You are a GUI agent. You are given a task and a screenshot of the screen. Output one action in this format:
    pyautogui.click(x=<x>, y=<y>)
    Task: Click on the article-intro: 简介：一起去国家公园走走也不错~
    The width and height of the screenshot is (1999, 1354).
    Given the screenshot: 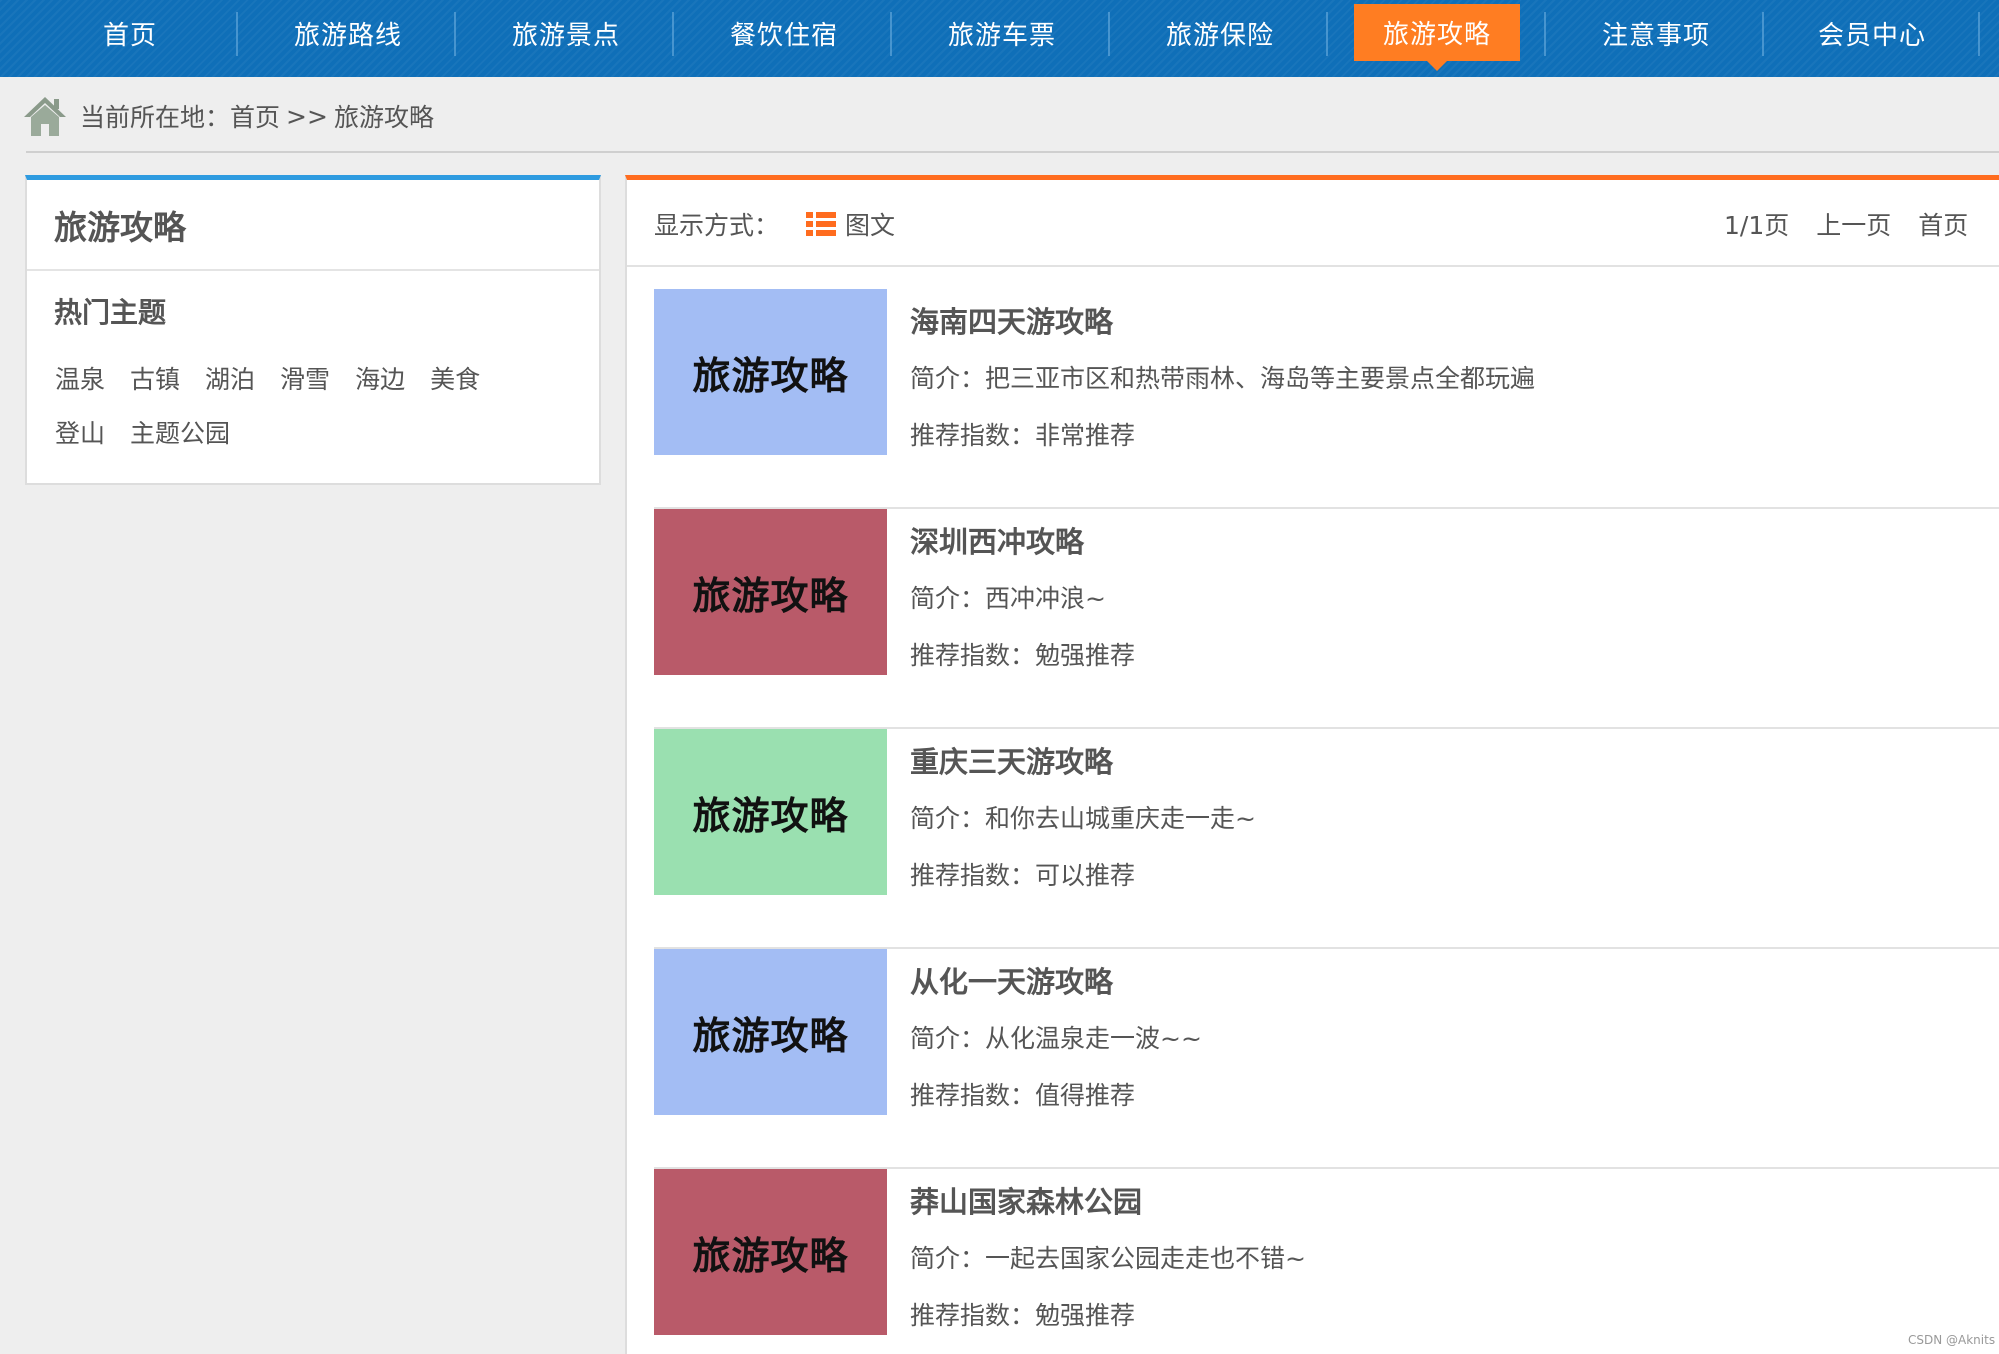 What is the action you would take?
    pyautogui.click(x=1108, y=1258)
    